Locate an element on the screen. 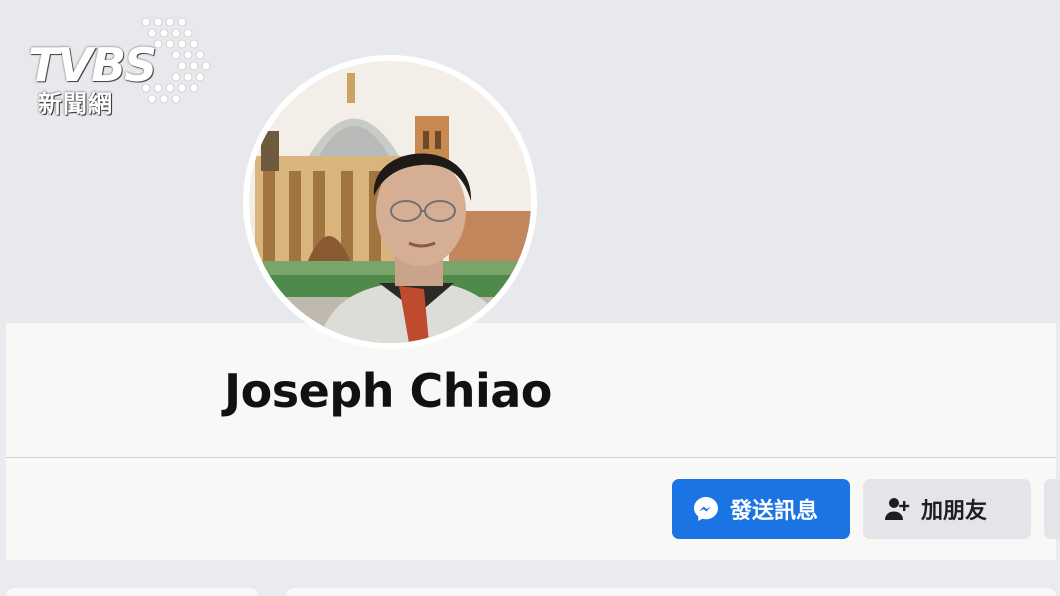  more-options-button is located at coordinates (1052, 509).